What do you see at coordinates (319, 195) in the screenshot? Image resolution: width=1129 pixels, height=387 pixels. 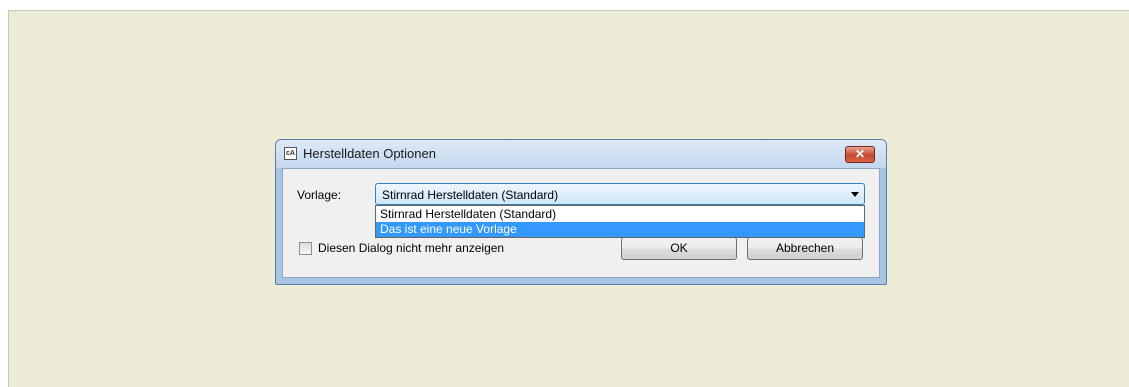 I see `template-label: Vorlage:` at bounding box center [319, 195].